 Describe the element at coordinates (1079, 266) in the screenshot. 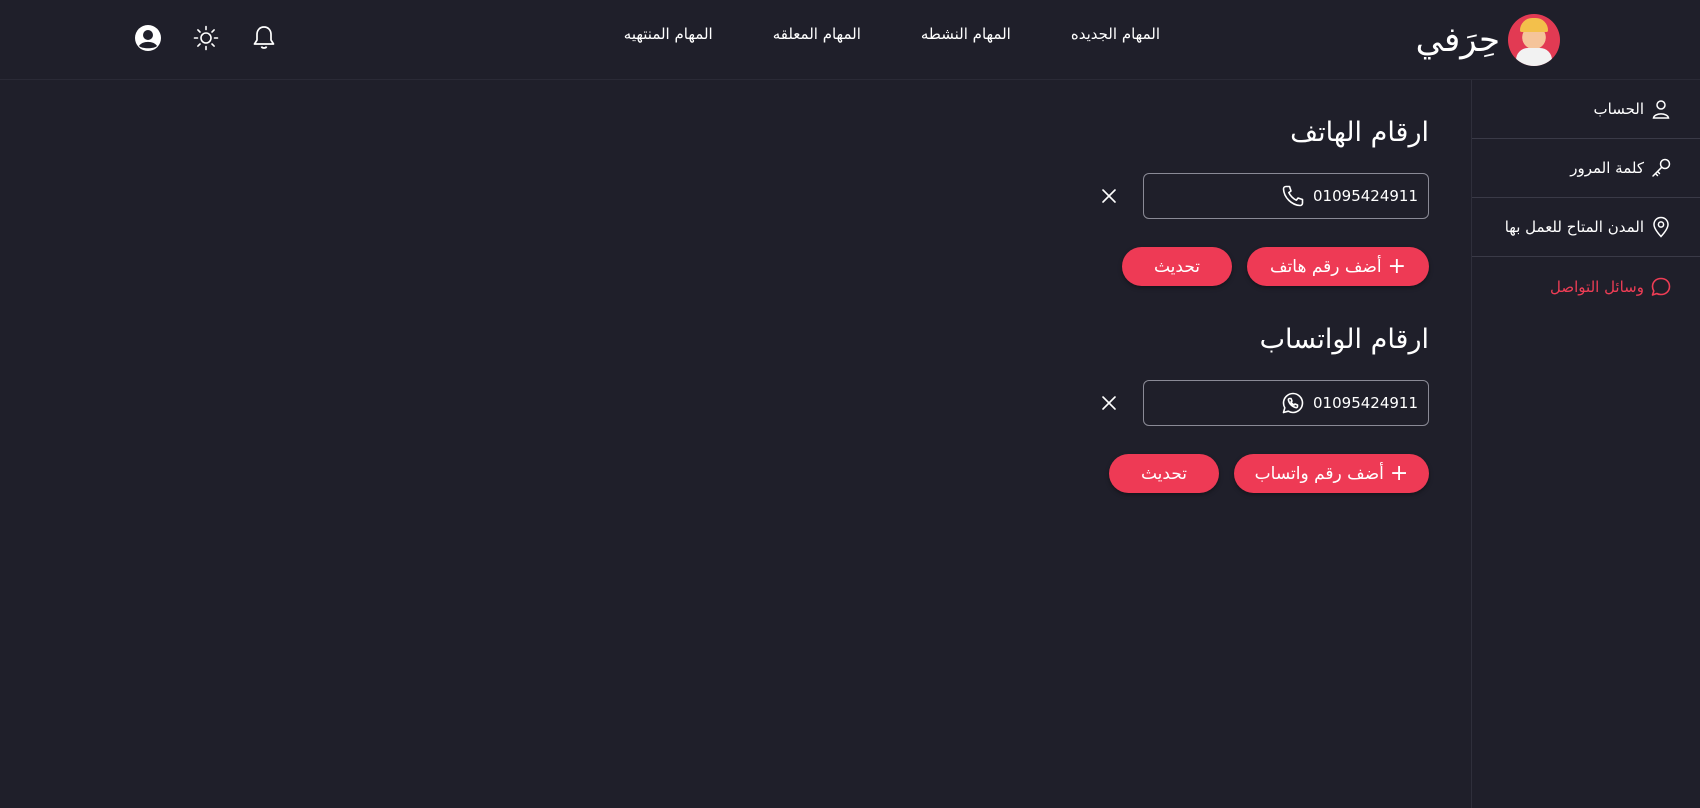

I see `phone-actions: + أضف رقم هاتف تحديث` at that location.